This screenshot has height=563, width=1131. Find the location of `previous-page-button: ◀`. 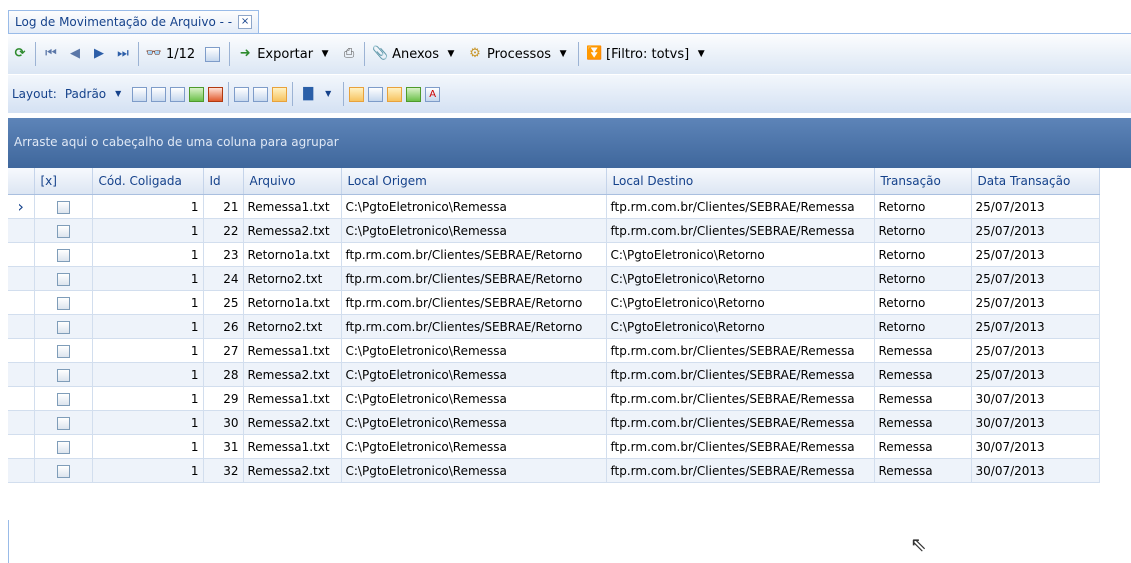

previous-page-button: ◀ is located at coordinates (75, 54).